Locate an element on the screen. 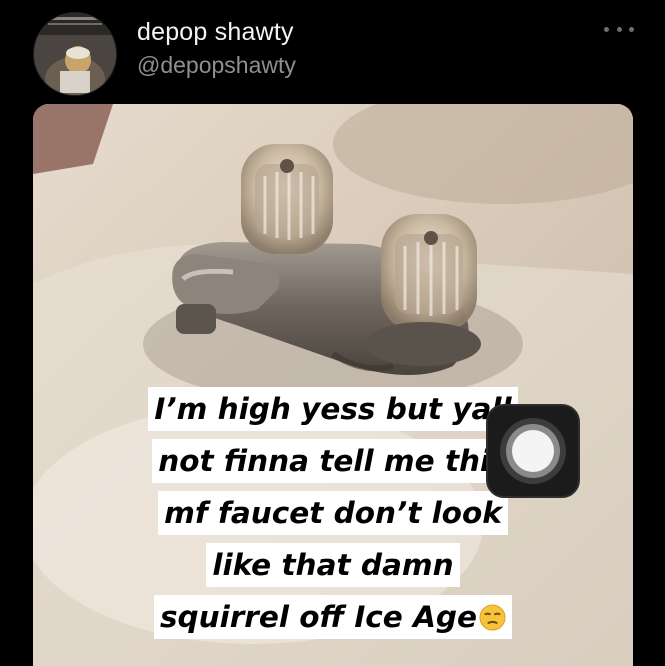 The image size is (665, 666). unamused-face-emoji is located at coordinates (492, 617).